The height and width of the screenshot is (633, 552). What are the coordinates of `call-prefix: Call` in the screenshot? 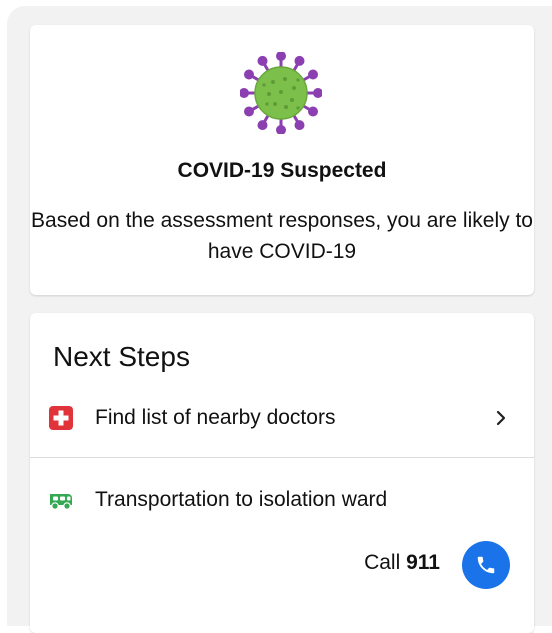 It's located at (382, 562).